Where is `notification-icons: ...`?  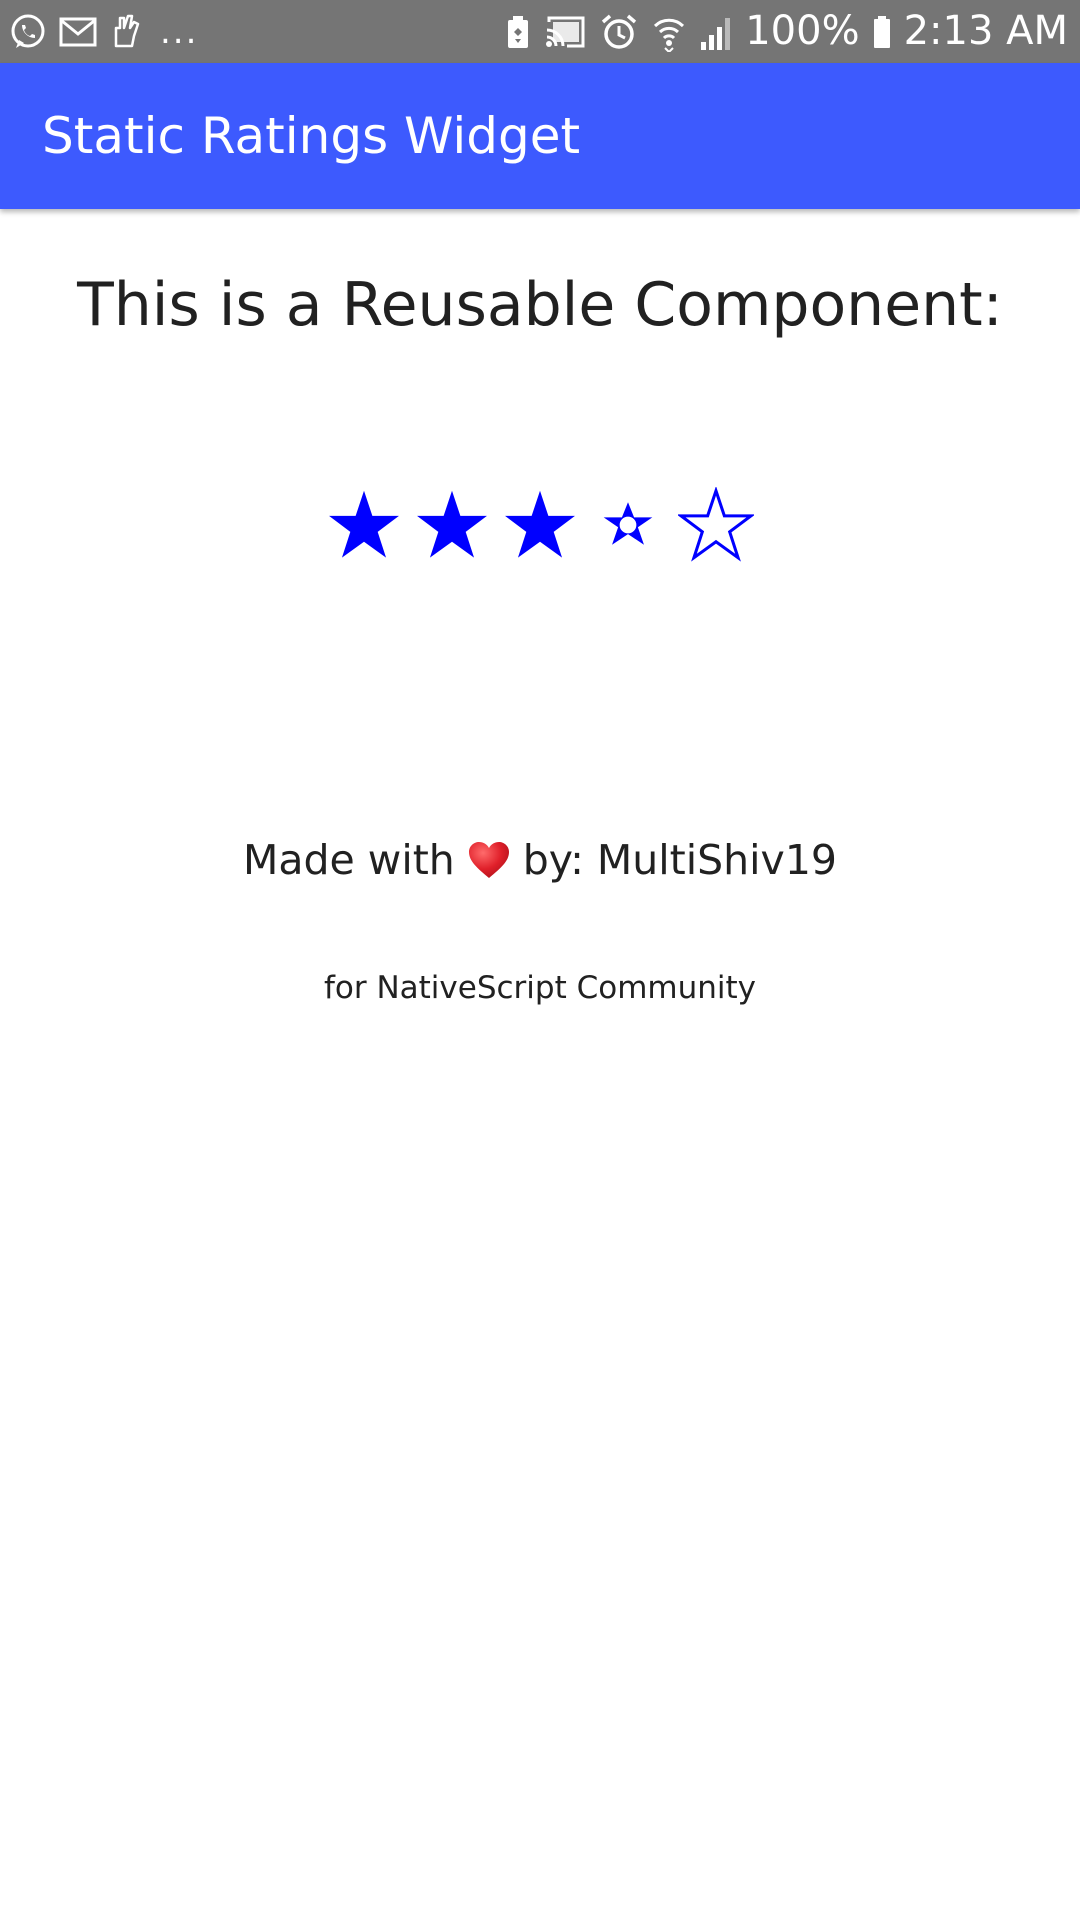 notification-icons: ... is located at coordinates (103, 31).